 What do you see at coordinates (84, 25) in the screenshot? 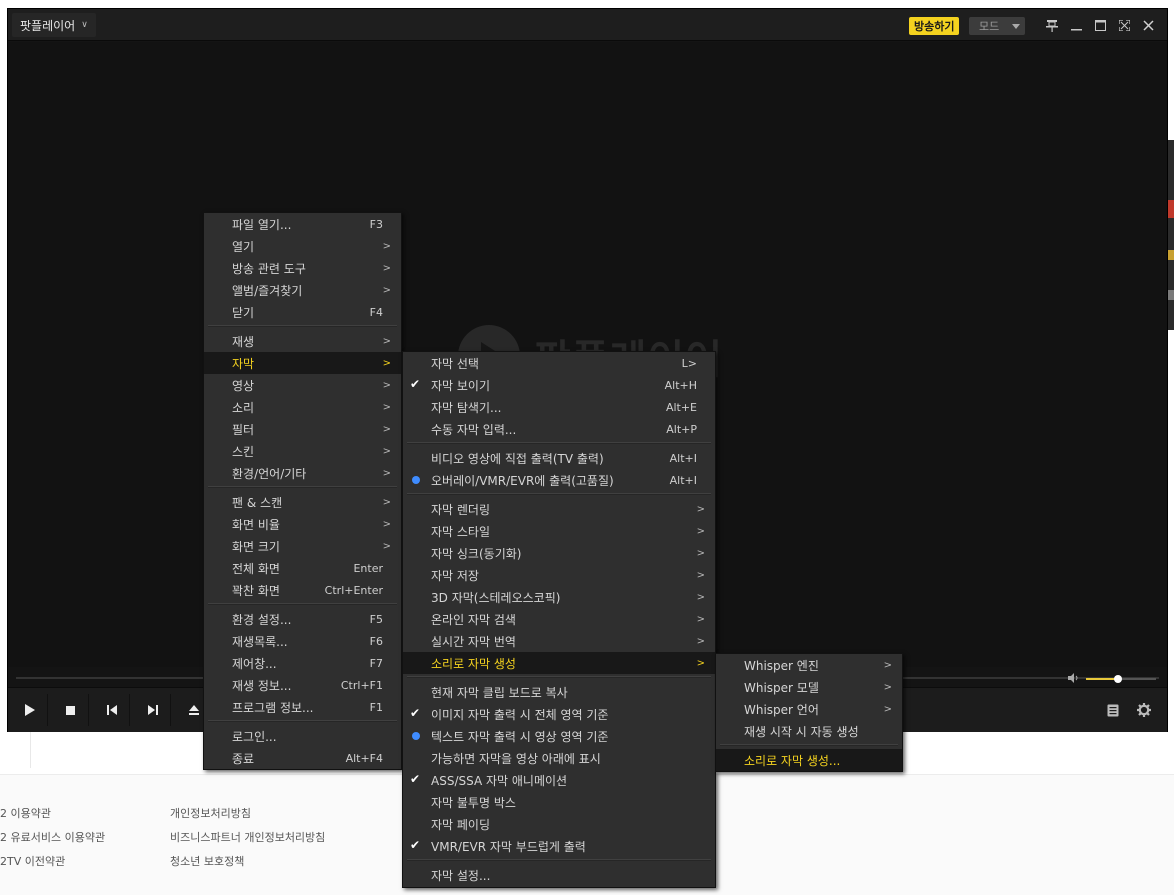
I see `chevron-down-icon: ∨` at bounding box center [84, 25].